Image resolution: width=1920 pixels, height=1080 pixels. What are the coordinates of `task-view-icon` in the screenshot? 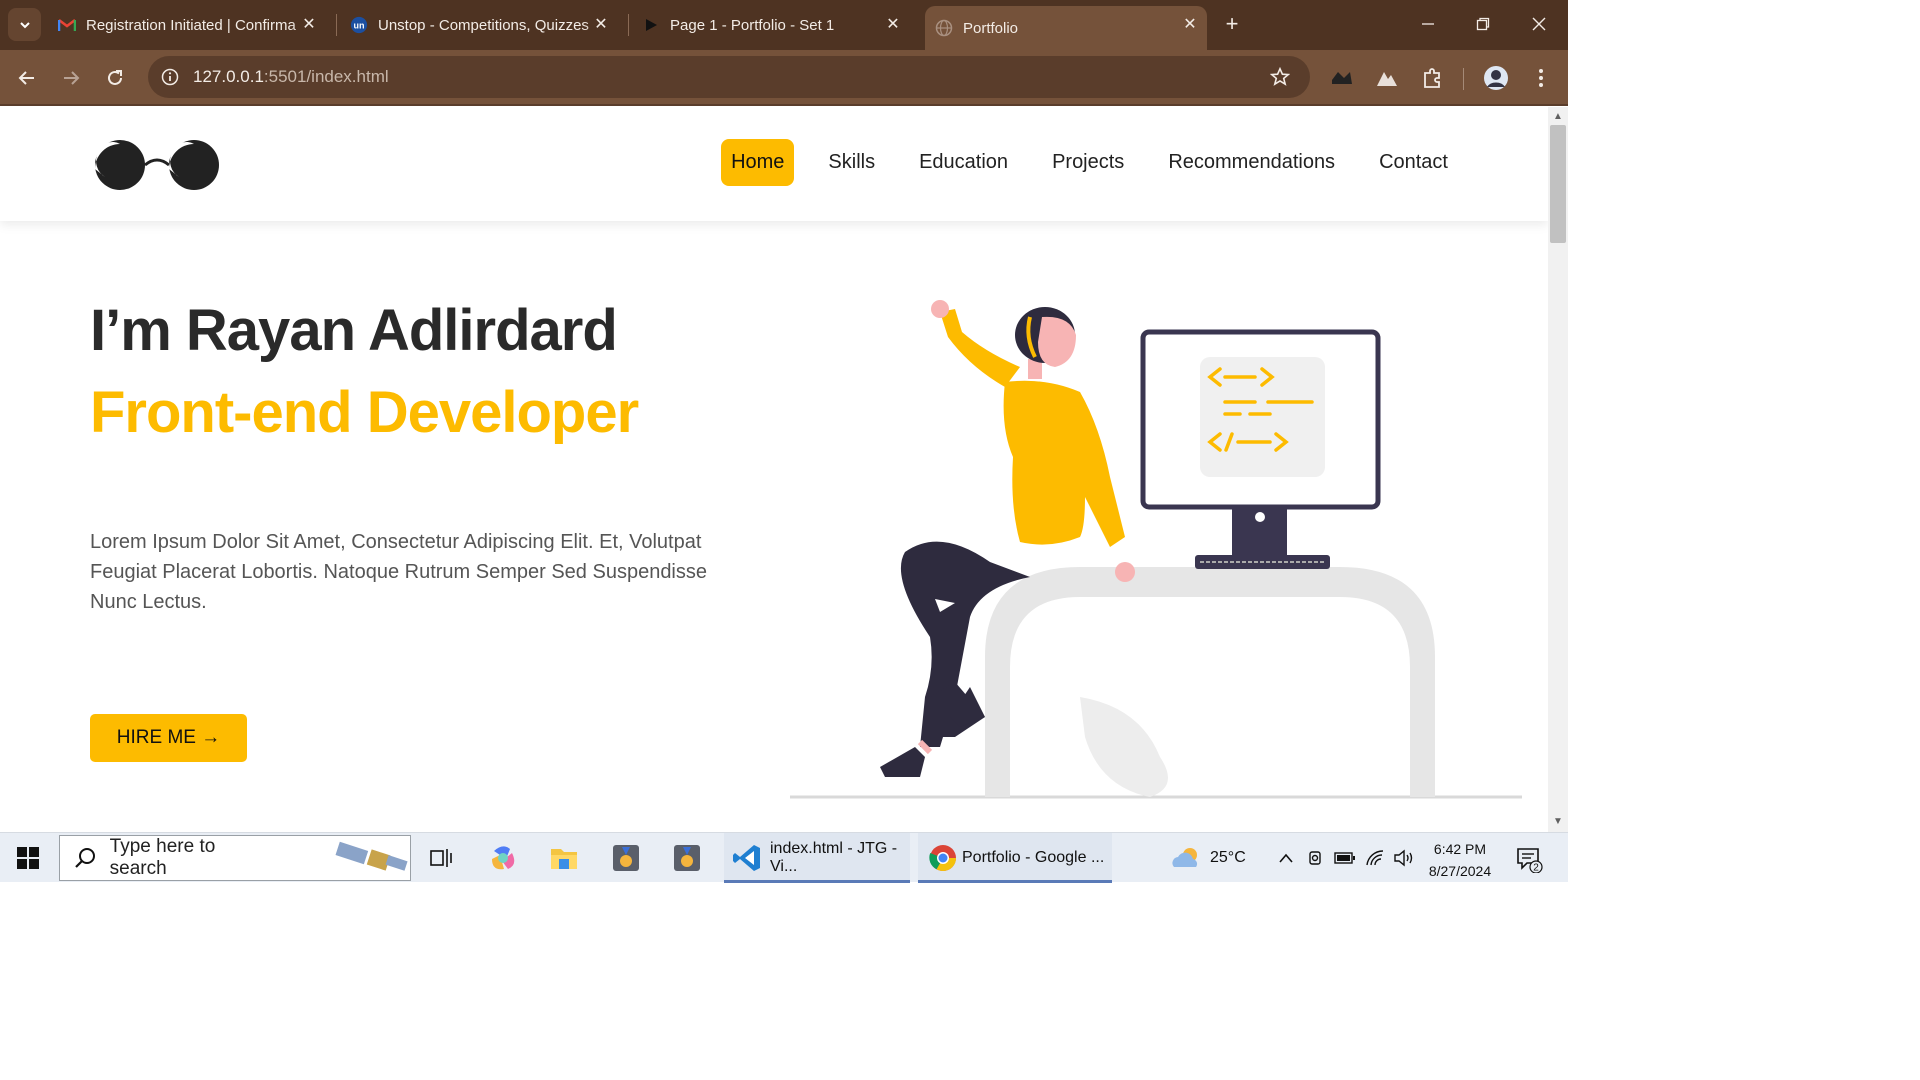 It's located at (441, 858).